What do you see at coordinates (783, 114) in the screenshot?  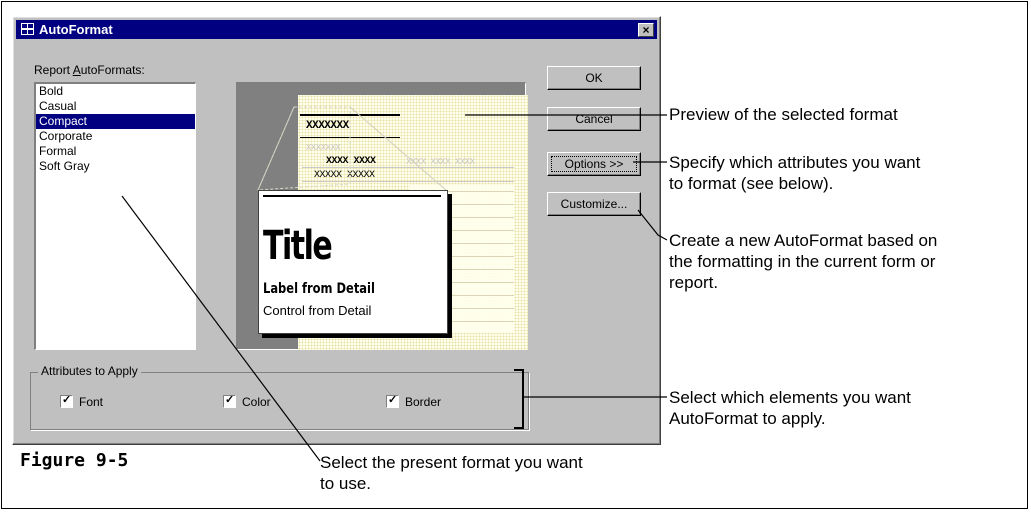 I see `annotation-preview: Preview of the selected format` at bounding box center [783, 114].